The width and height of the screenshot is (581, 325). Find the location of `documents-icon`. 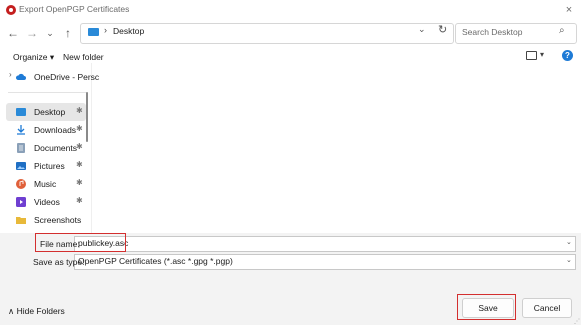

documents-icon is located at coordinates (21, 148).